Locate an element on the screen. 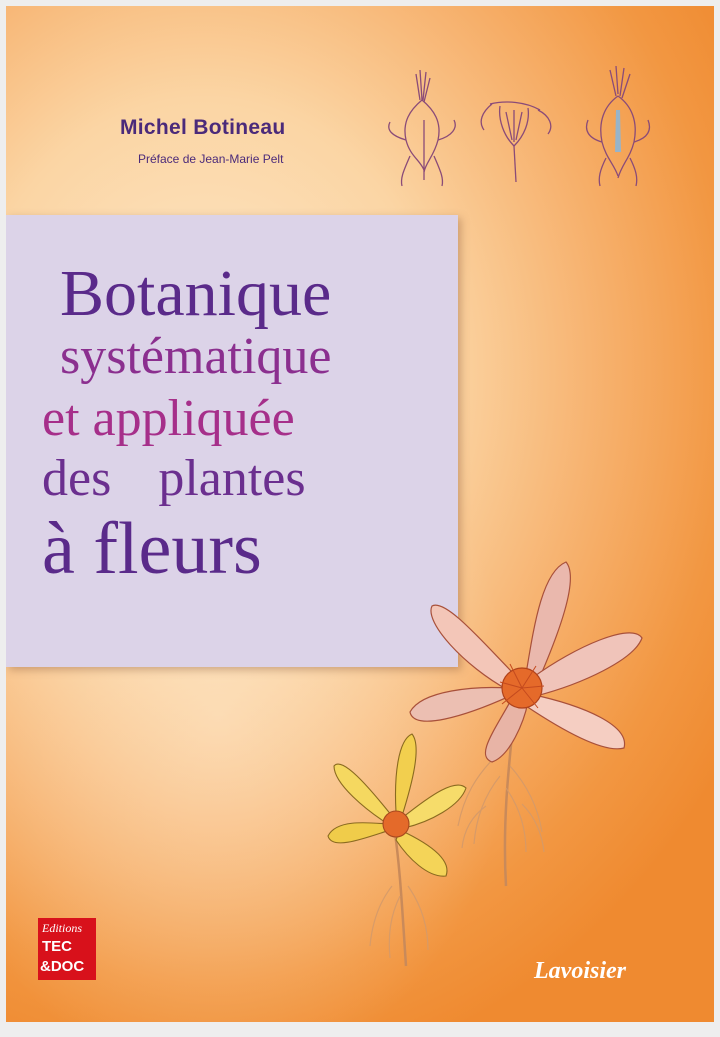 This screenshot has width=720, height=1037. dissection-drawing-middle is located at coordinates (516, 142).